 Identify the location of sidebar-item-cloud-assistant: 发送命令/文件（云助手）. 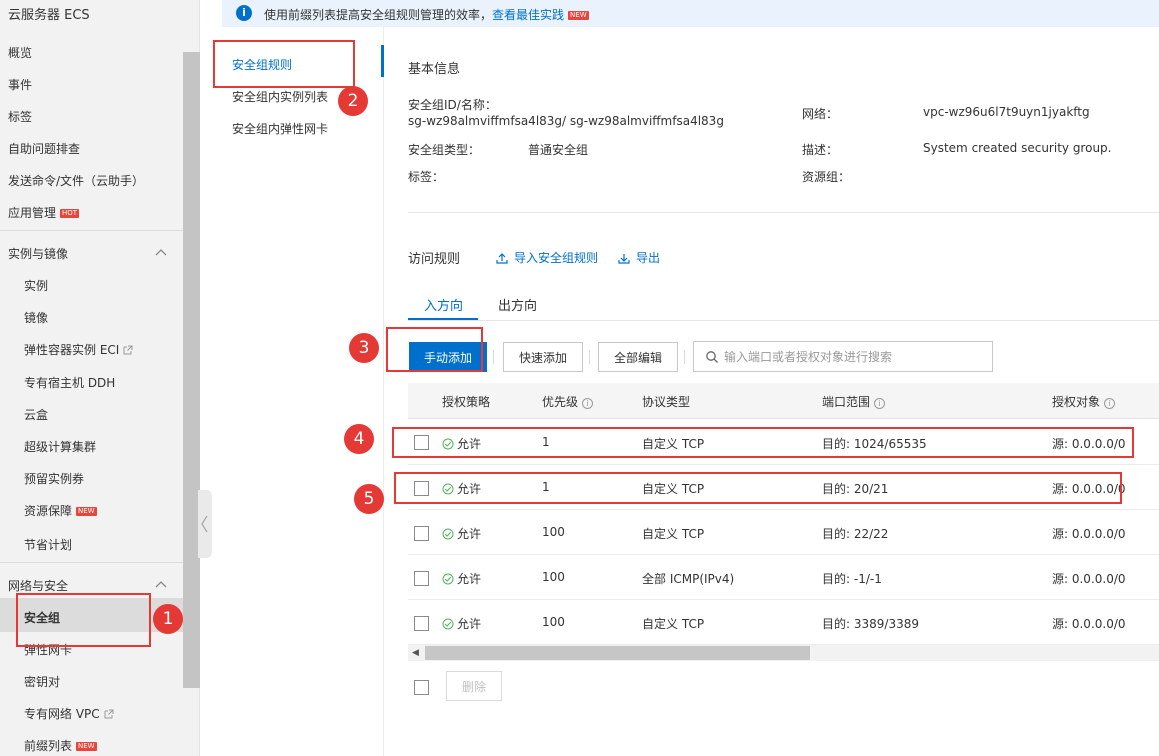
(76, 180).